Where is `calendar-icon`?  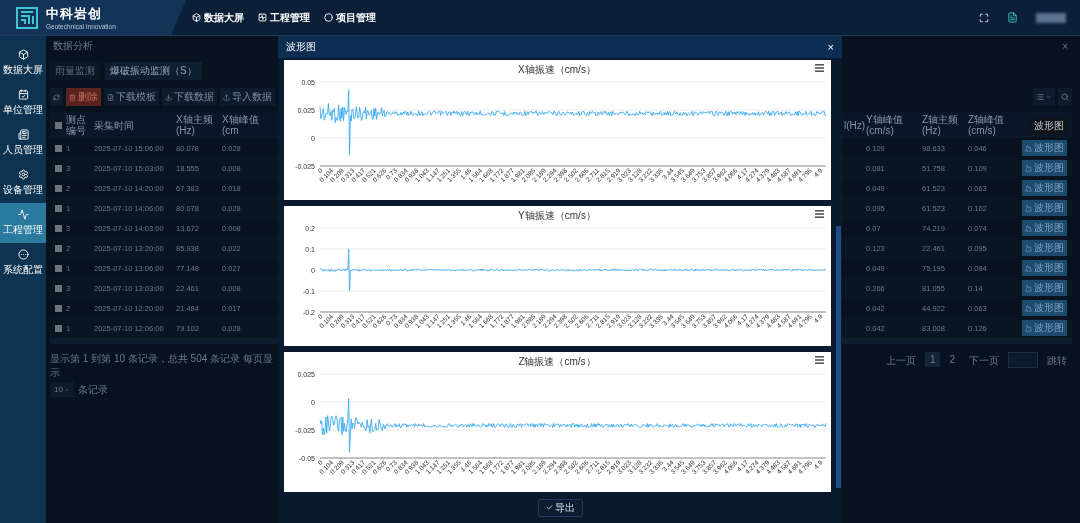
calendar-icon is located at coordinates (23, 94).